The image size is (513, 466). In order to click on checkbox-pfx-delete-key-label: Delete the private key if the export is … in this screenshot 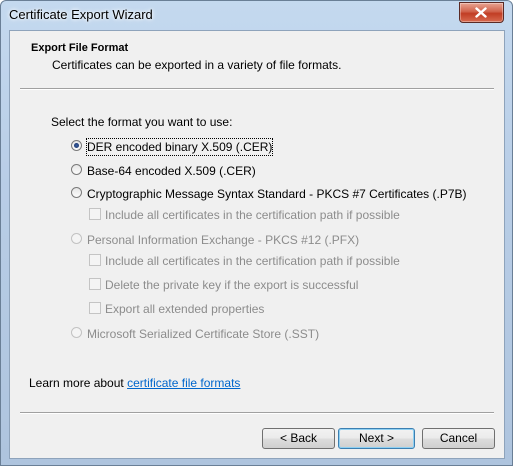, I will do `click(232, 285)`.